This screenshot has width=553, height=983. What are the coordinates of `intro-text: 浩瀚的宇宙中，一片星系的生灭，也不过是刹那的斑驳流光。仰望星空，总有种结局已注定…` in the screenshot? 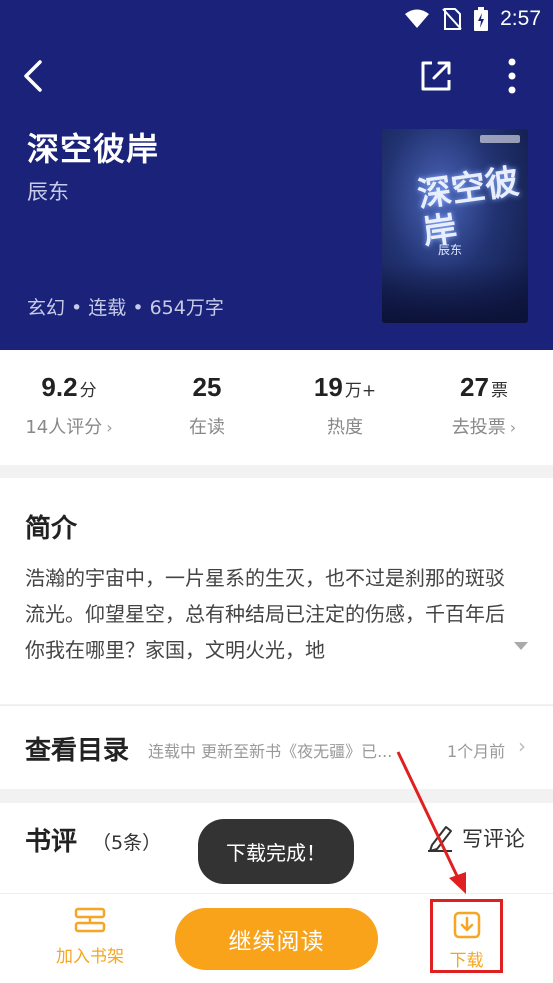 It's located at (265, 614).